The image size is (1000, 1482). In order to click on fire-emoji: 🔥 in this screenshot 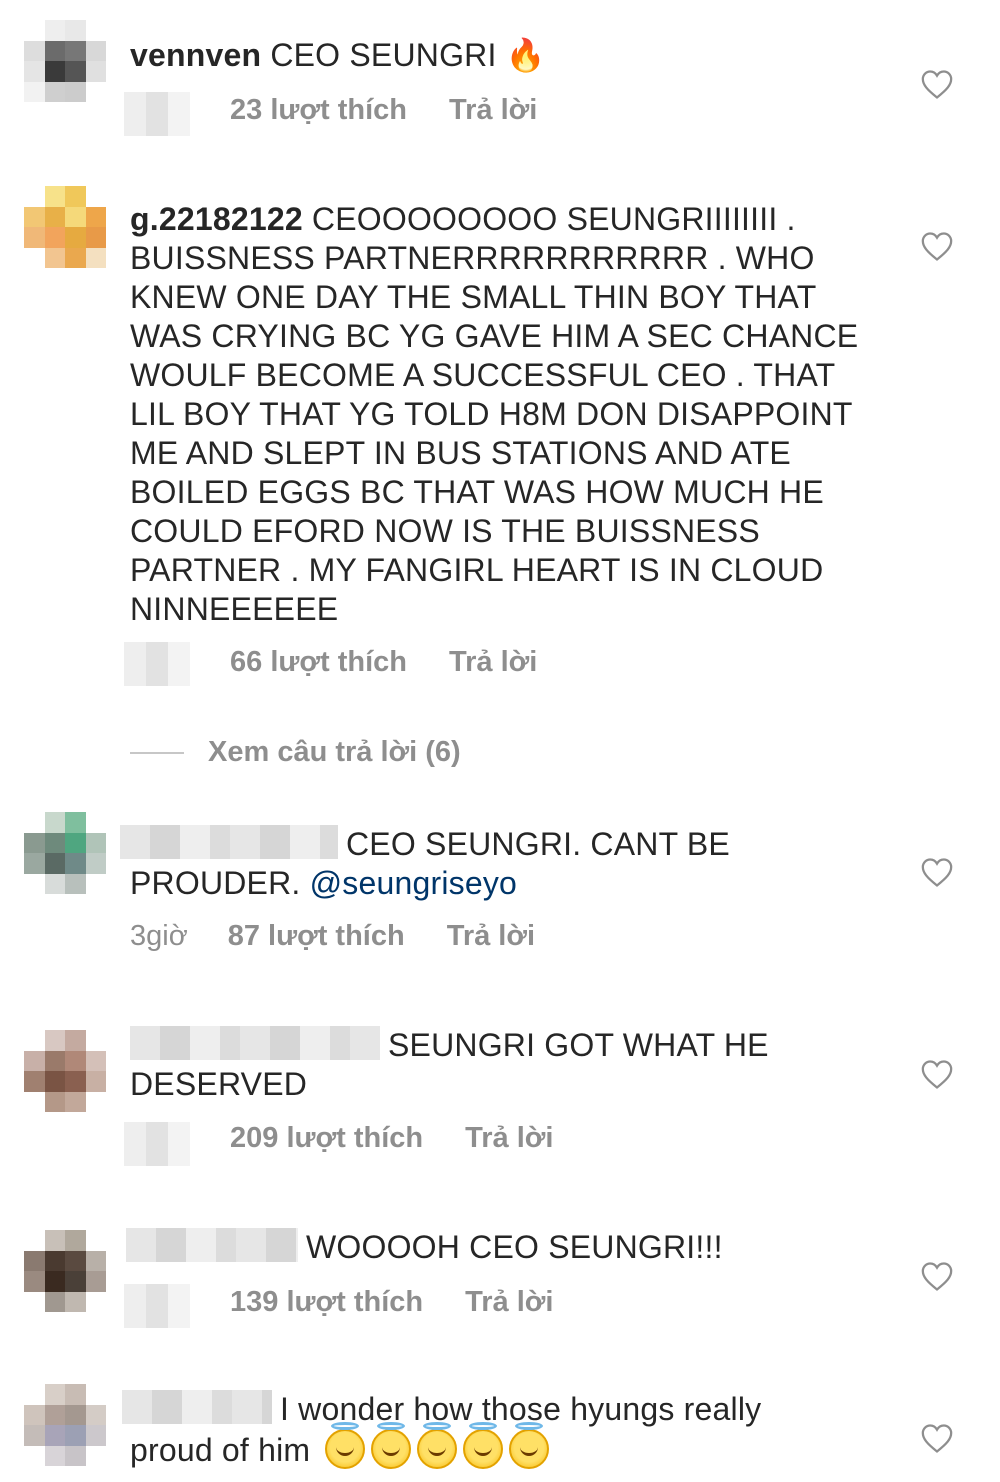, I will do `click(525, 55)`.